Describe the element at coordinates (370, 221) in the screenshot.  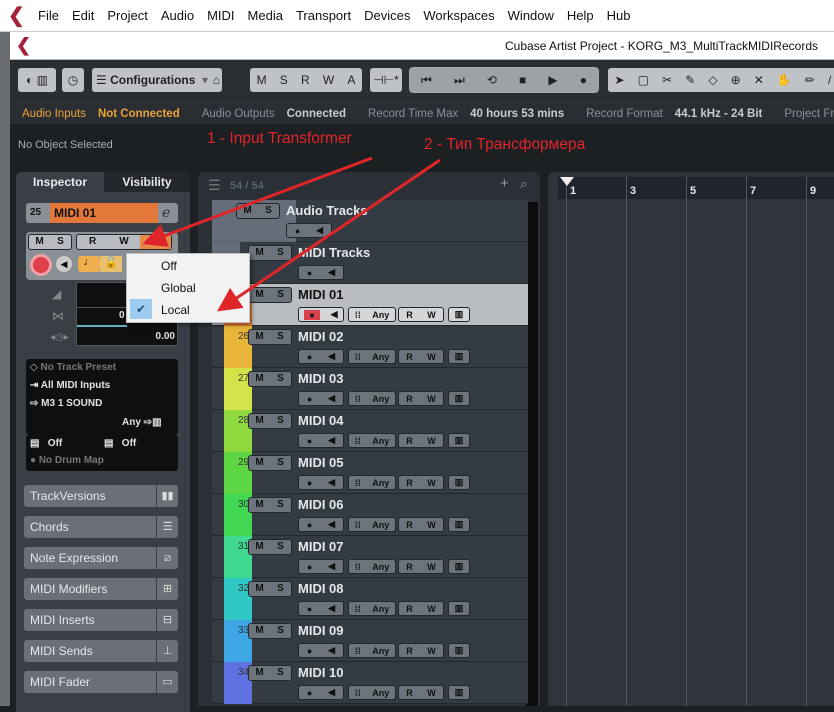
I see `track-row: M S Audio Tracks ● ◀` at that location.